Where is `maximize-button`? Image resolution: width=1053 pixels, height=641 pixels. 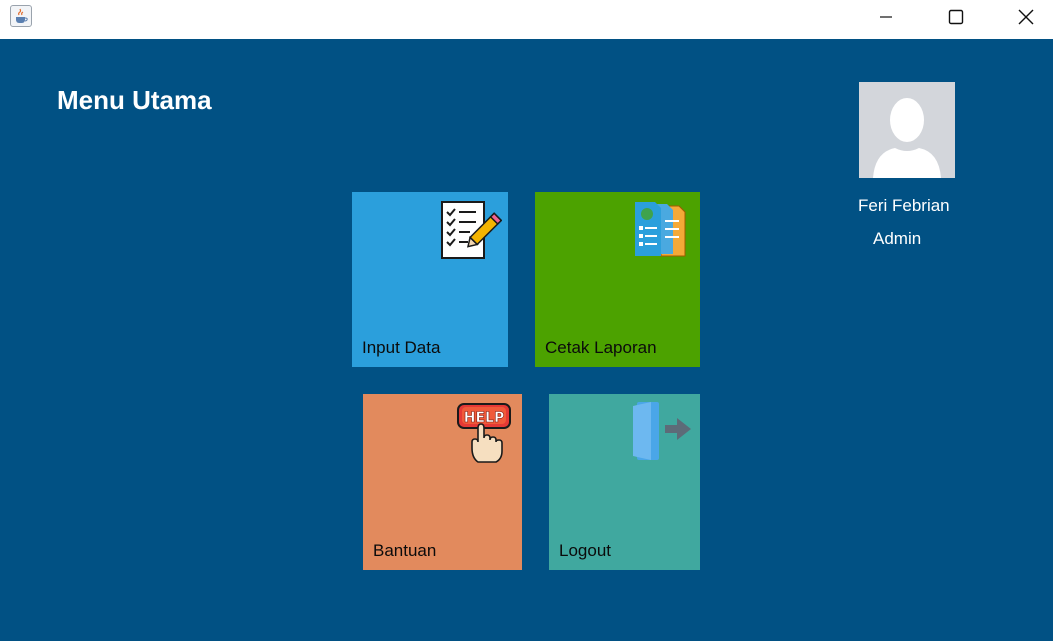
maximize-button is located at coordinates (956, 17).